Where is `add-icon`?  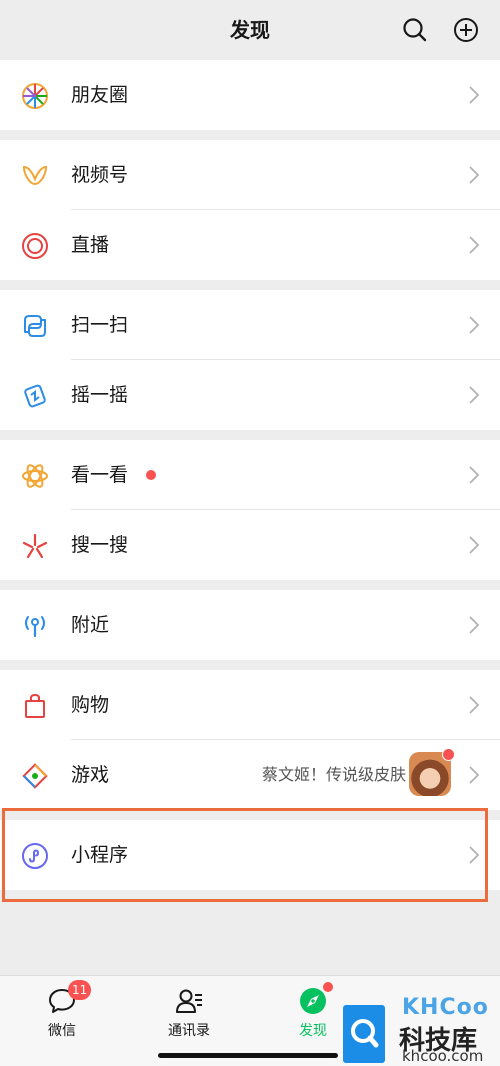
add-icon is located at coordinates (466, 30).